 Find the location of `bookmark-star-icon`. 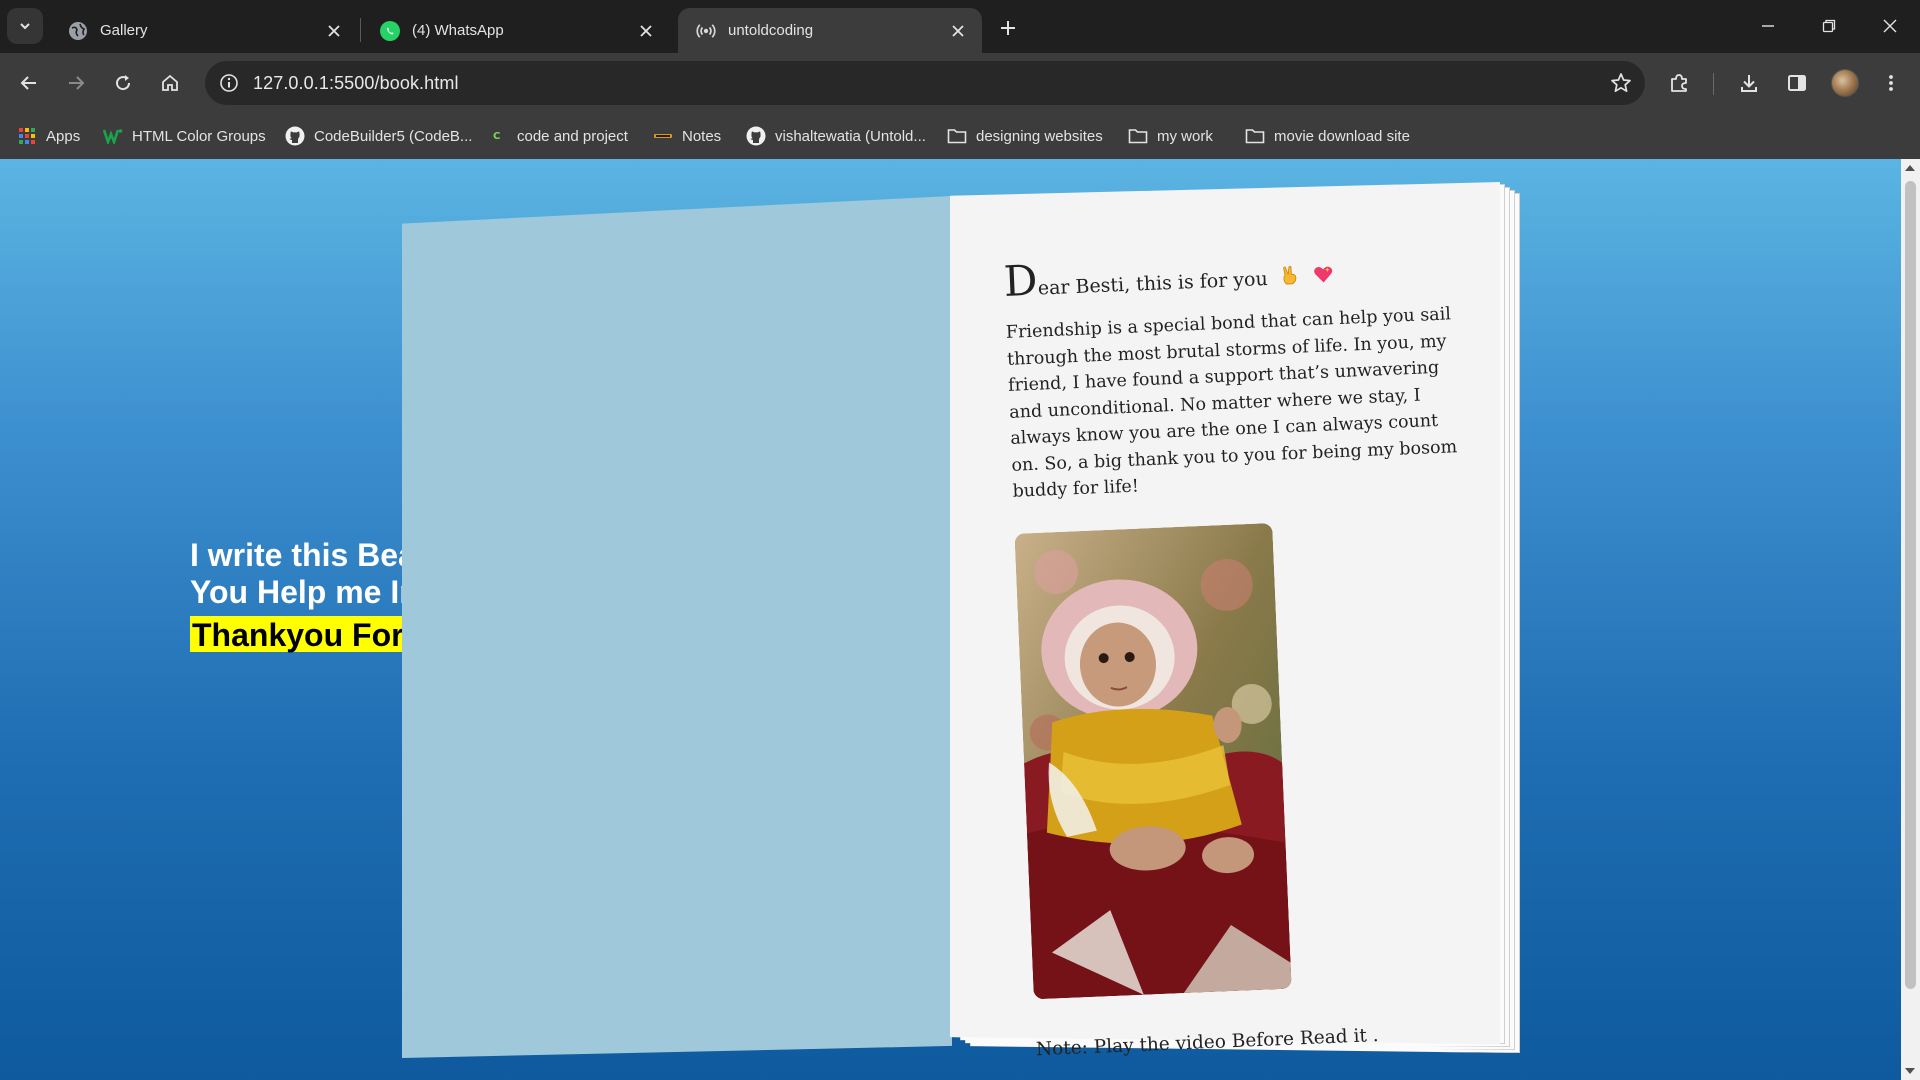

bookmark-star-icon is located at coordinates (1621, 83).